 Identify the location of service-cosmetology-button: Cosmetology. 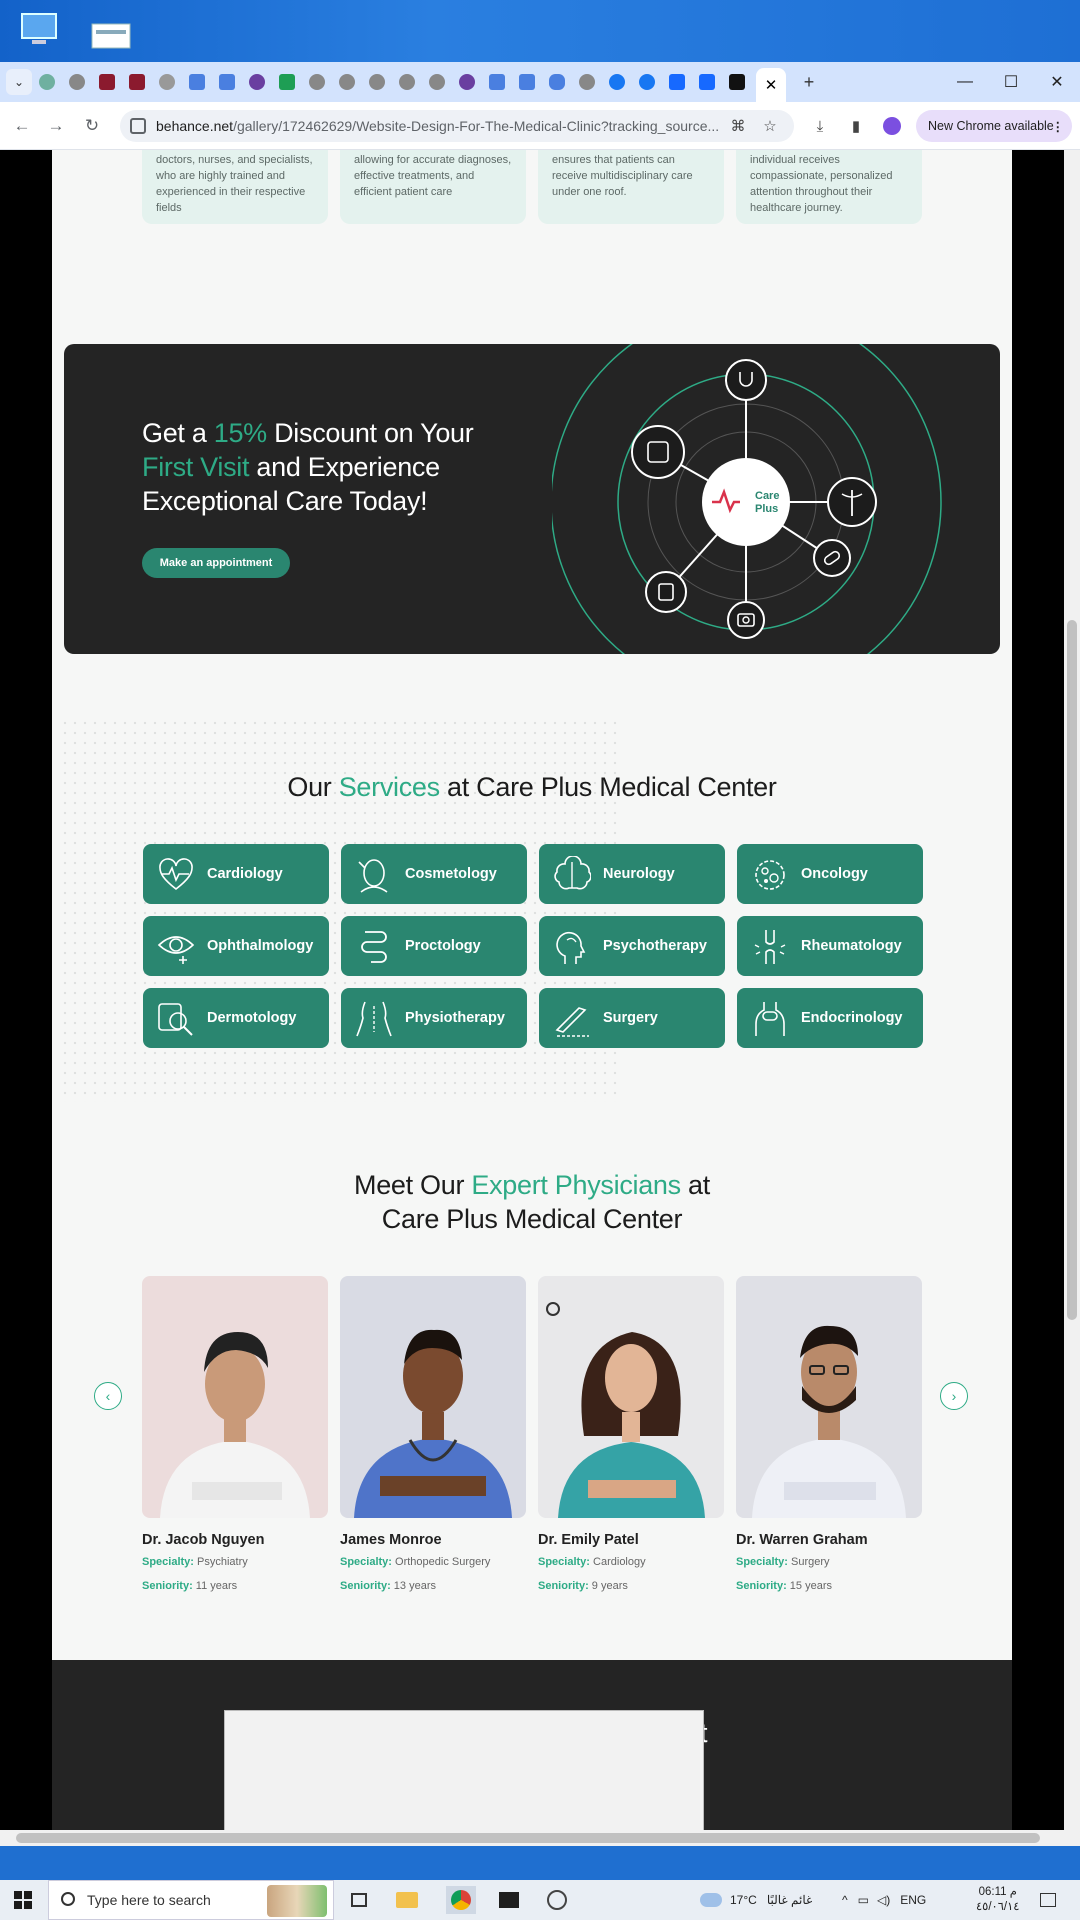
(434, 874).